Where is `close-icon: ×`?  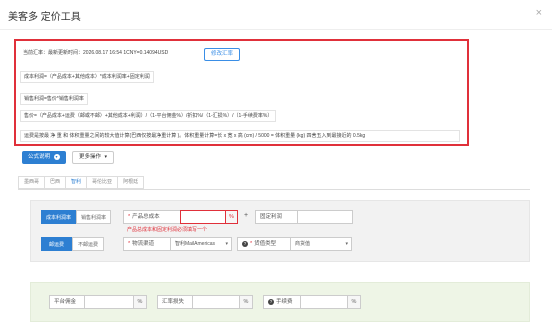
close-icon: × is located at coordinates (539, 13).